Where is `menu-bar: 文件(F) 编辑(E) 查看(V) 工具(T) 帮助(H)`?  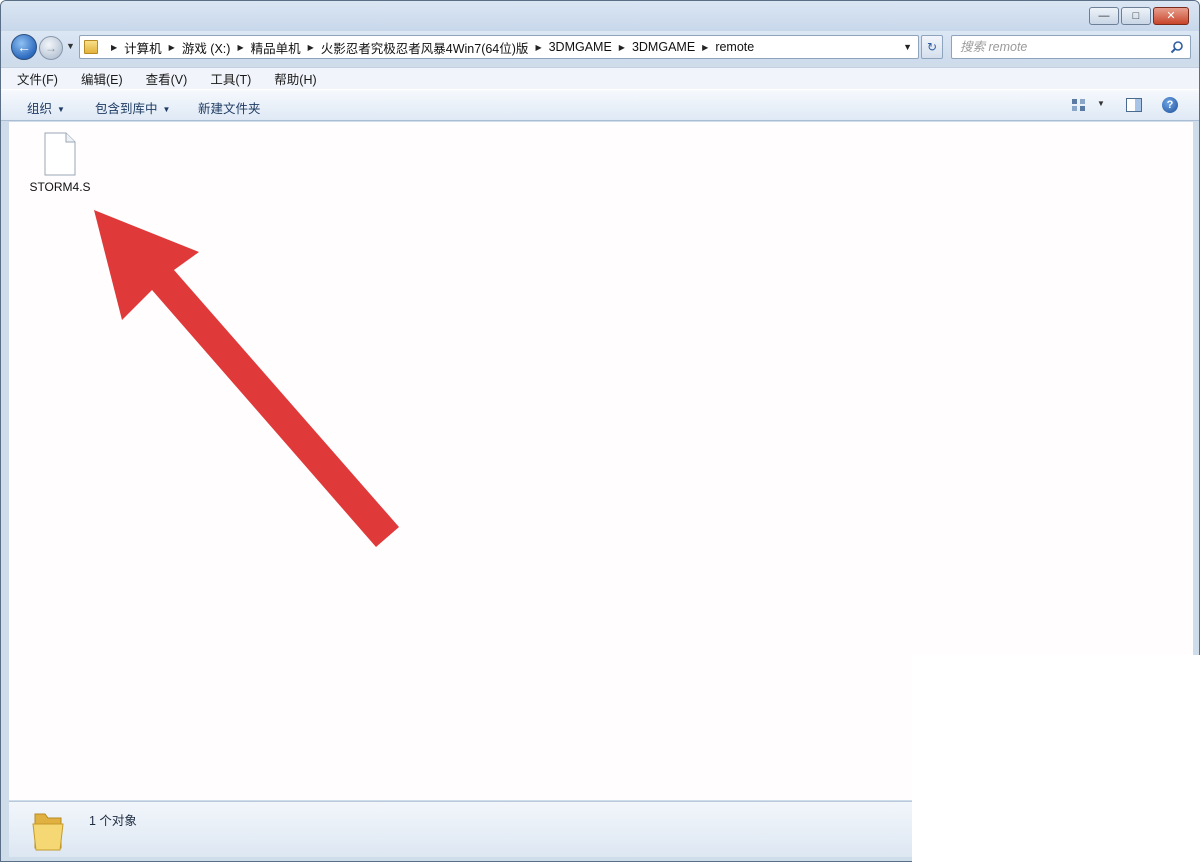
menu-bar: 文件(F) 编辑(E) 查看(V) 工具(T) 帮助(H) is located at coordinates (600, 78).